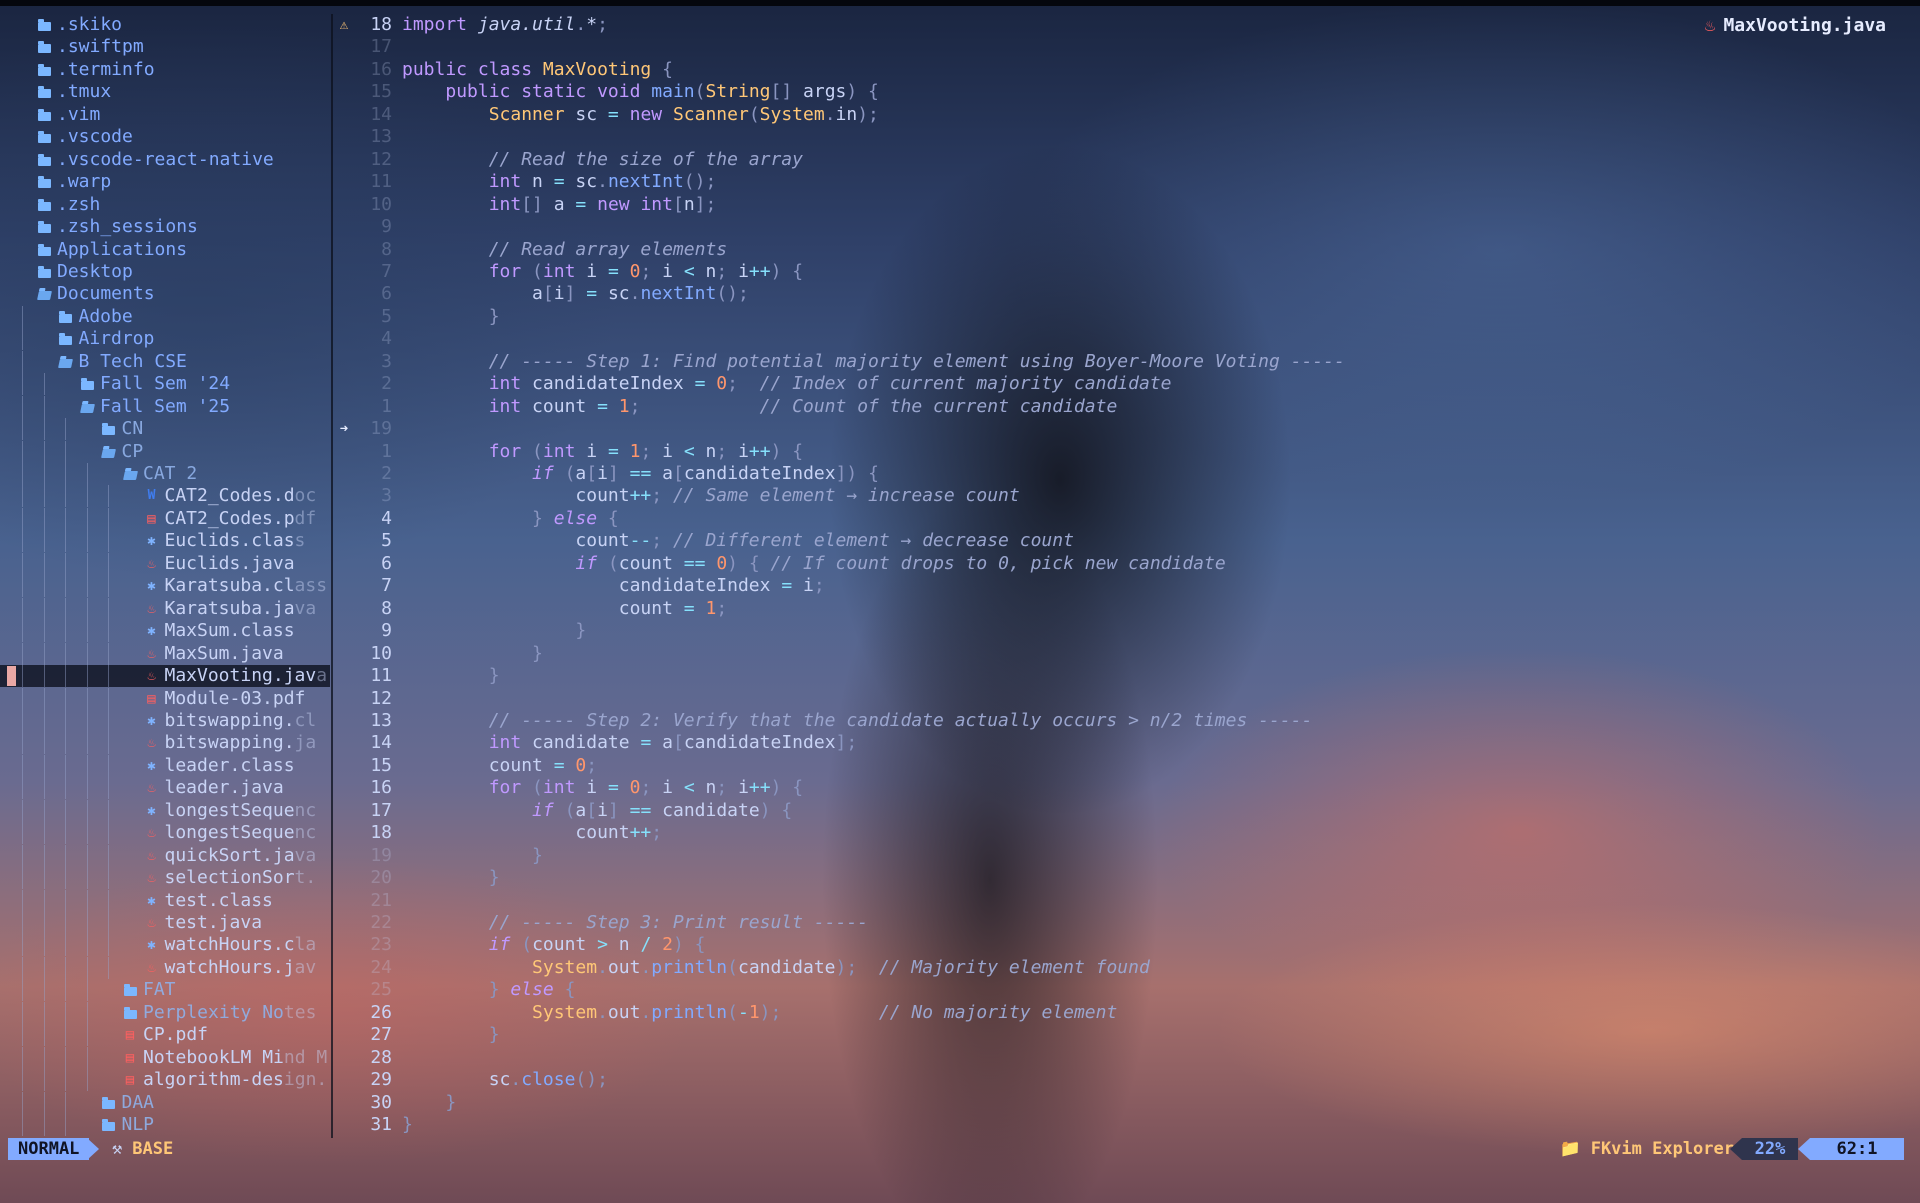  I want to click on code-line: 6 a[i] = sc.nextInt();, so click(1127, 294).